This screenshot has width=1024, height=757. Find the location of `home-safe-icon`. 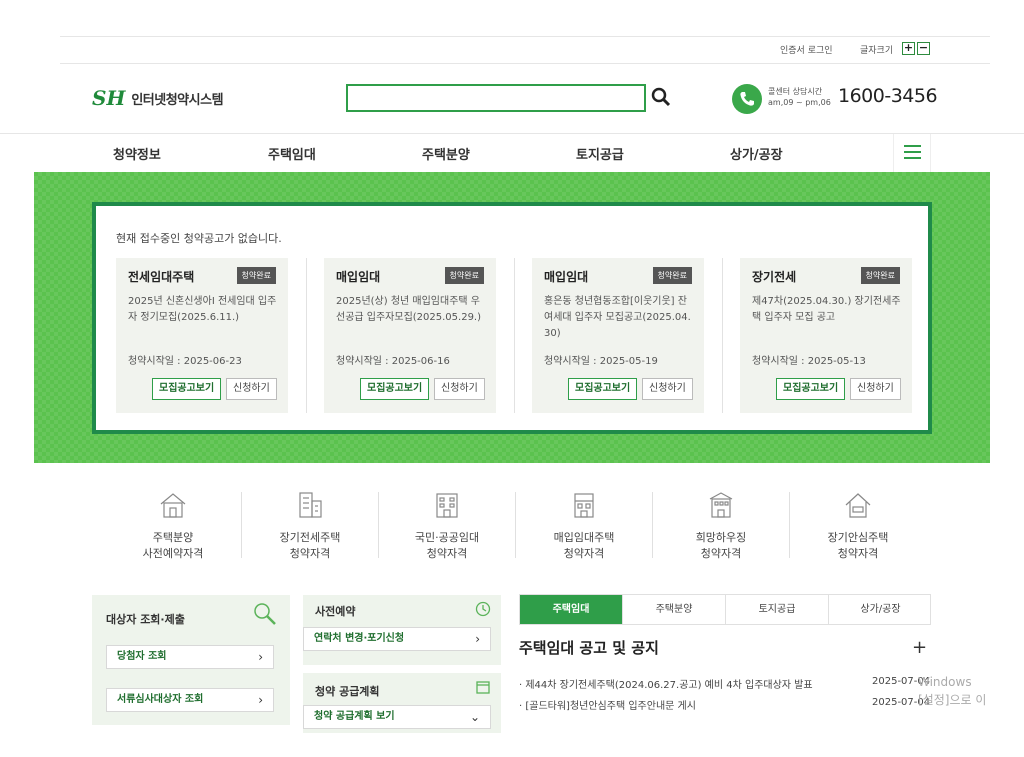

home-safe-icon is located at coordinates (858, 505).